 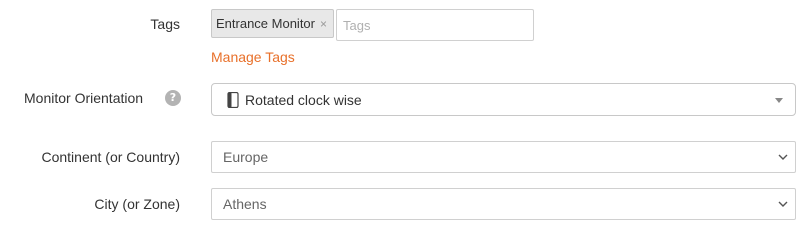 What do you see at coordinates (265, 23) in the screenshot?
I see `tag-chip-text: Entrance Monitor` at bounding box center [265, 23].